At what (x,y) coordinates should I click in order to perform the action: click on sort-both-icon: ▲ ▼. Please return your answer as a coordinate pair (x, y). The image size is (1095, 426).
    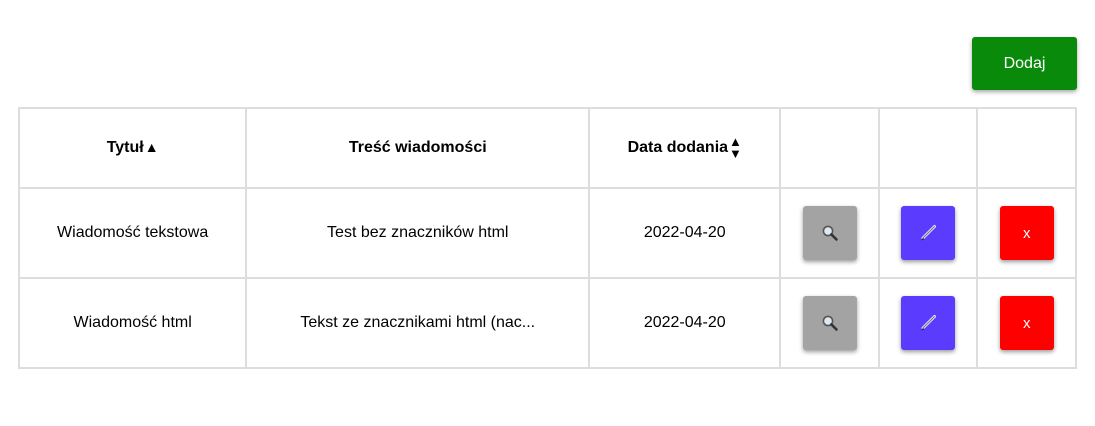
    Looking at the image, I should click on (735, 148).